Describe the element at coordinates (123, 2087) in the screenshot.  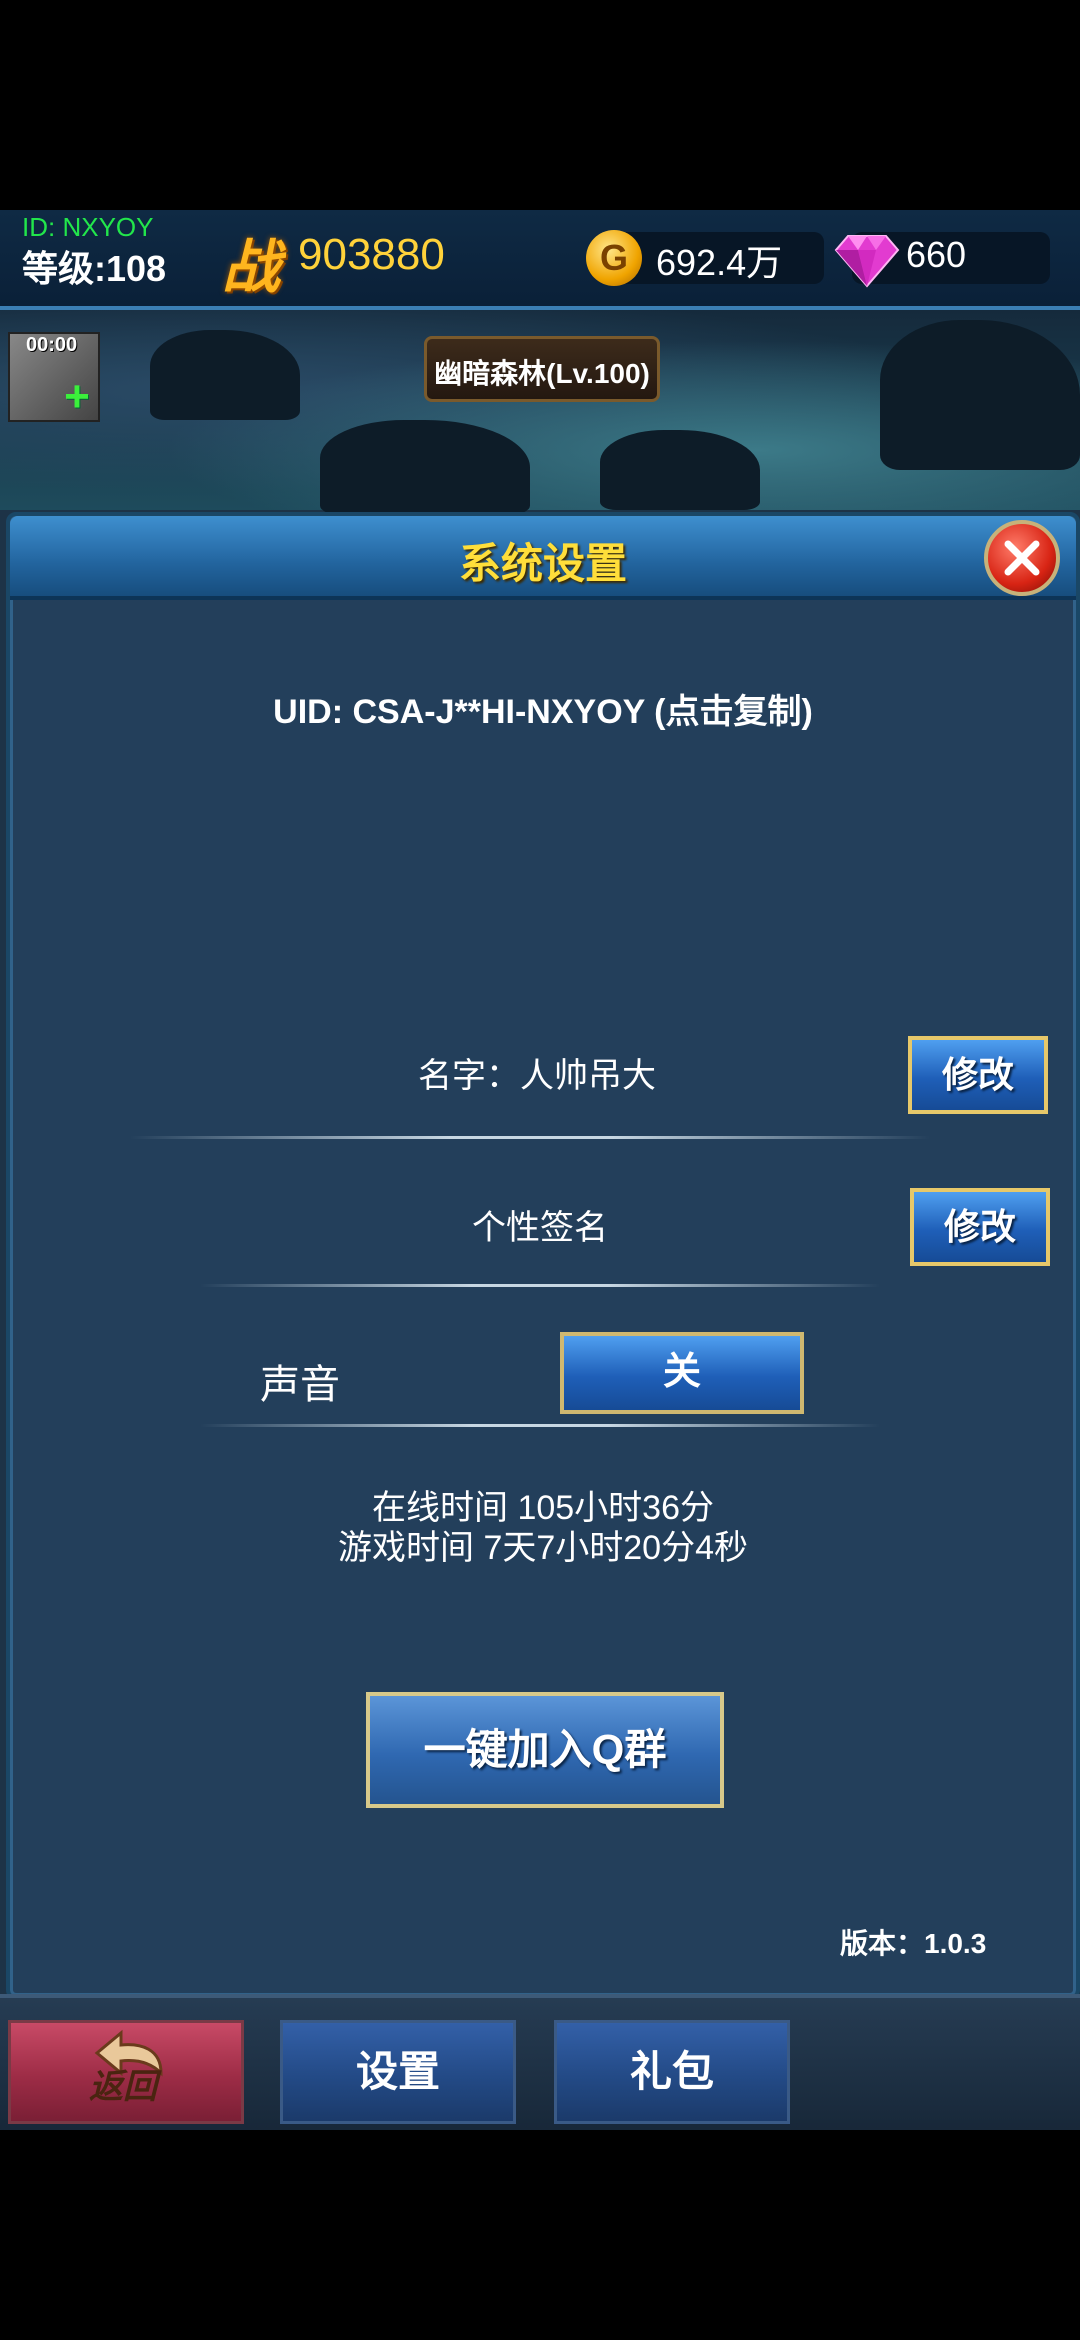
I see `back-label: 返回` at that location.